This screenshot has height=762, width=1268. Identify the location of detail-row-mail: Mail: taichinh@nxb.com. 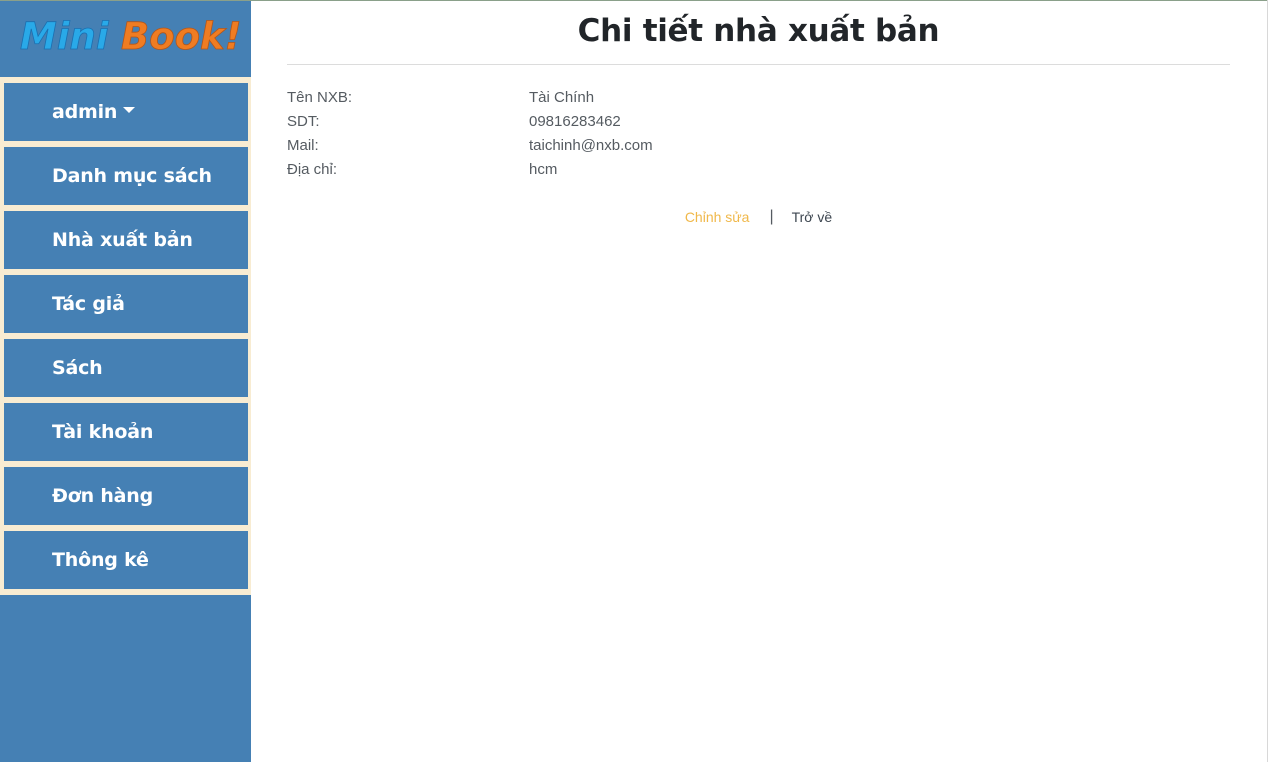
(587, 145).